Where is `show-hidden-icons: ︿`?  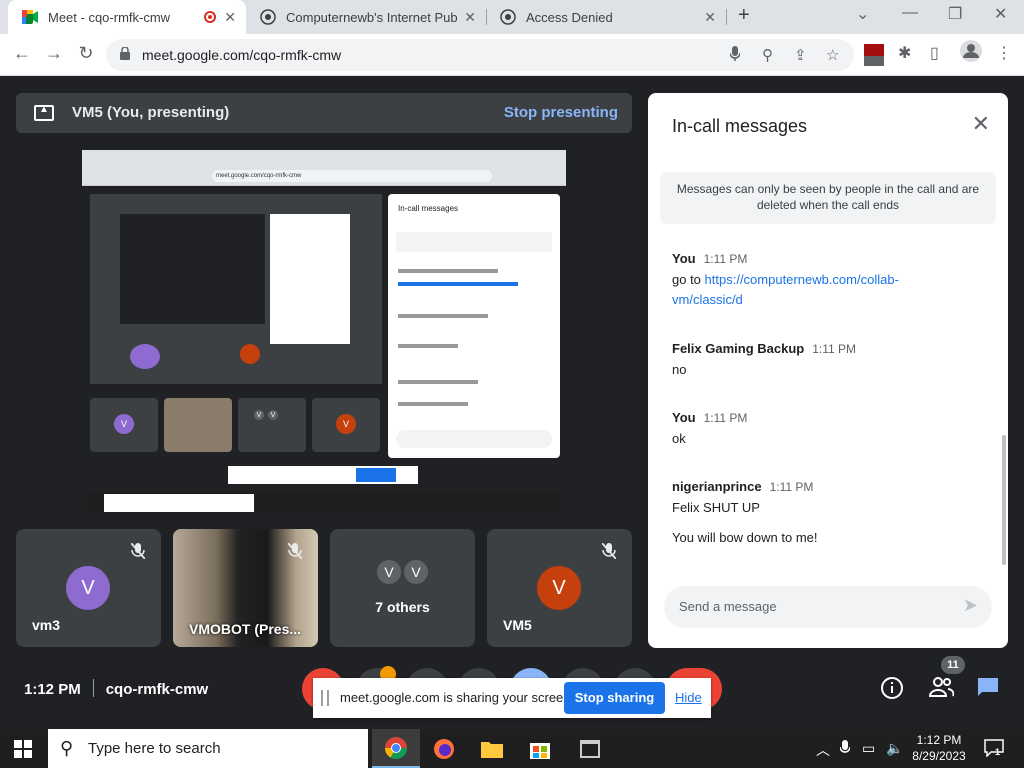
show-hidden-icons: ︿ is located at coordinates (823, 750).